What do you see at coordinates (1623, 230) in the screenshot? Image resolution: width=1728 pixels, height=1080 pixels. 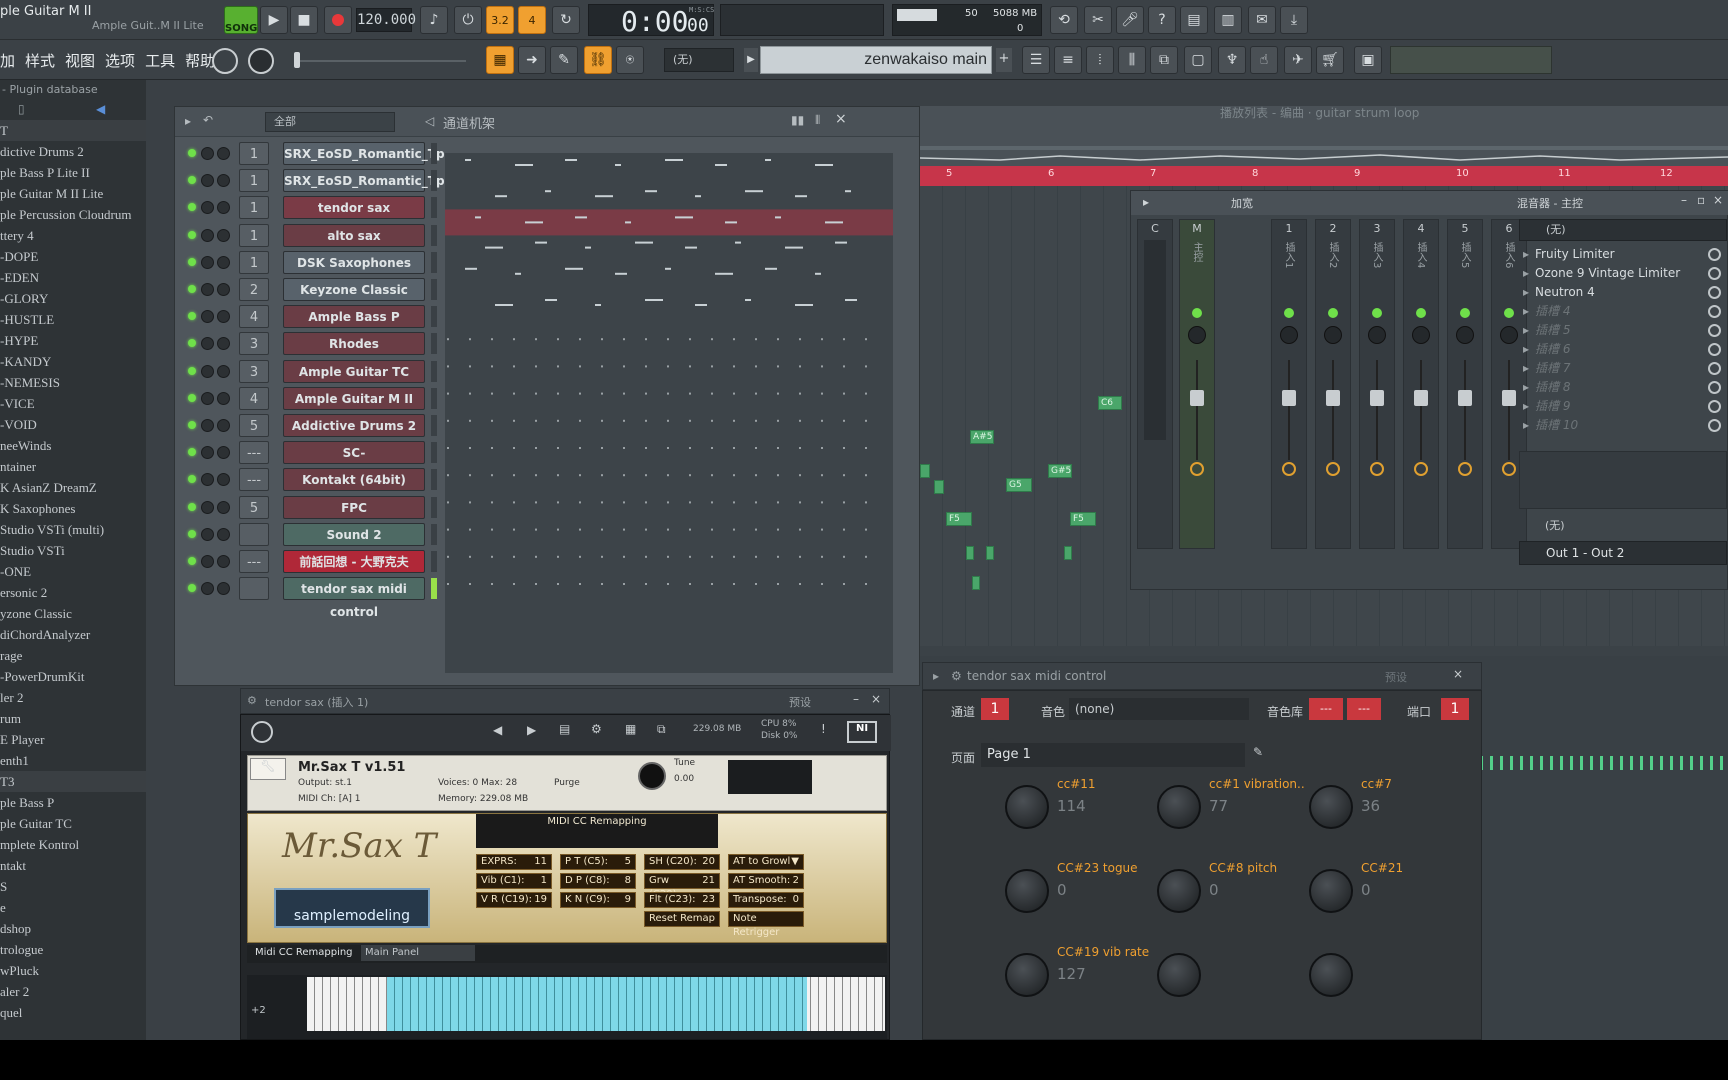 I see `fx-preset-select: (无)` at bounding box center [1623, 230].